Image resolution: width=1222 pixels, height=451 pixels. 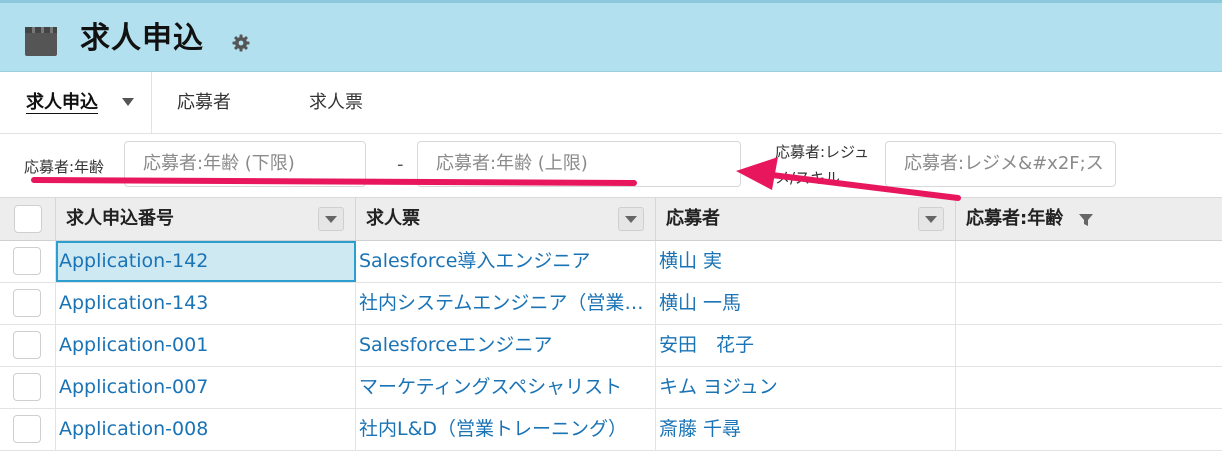 What do you see at coordinates (64, 167) in the screenshot?
I see `age-filter-label: 応募者:年齢` at bounding box center [64, 167].